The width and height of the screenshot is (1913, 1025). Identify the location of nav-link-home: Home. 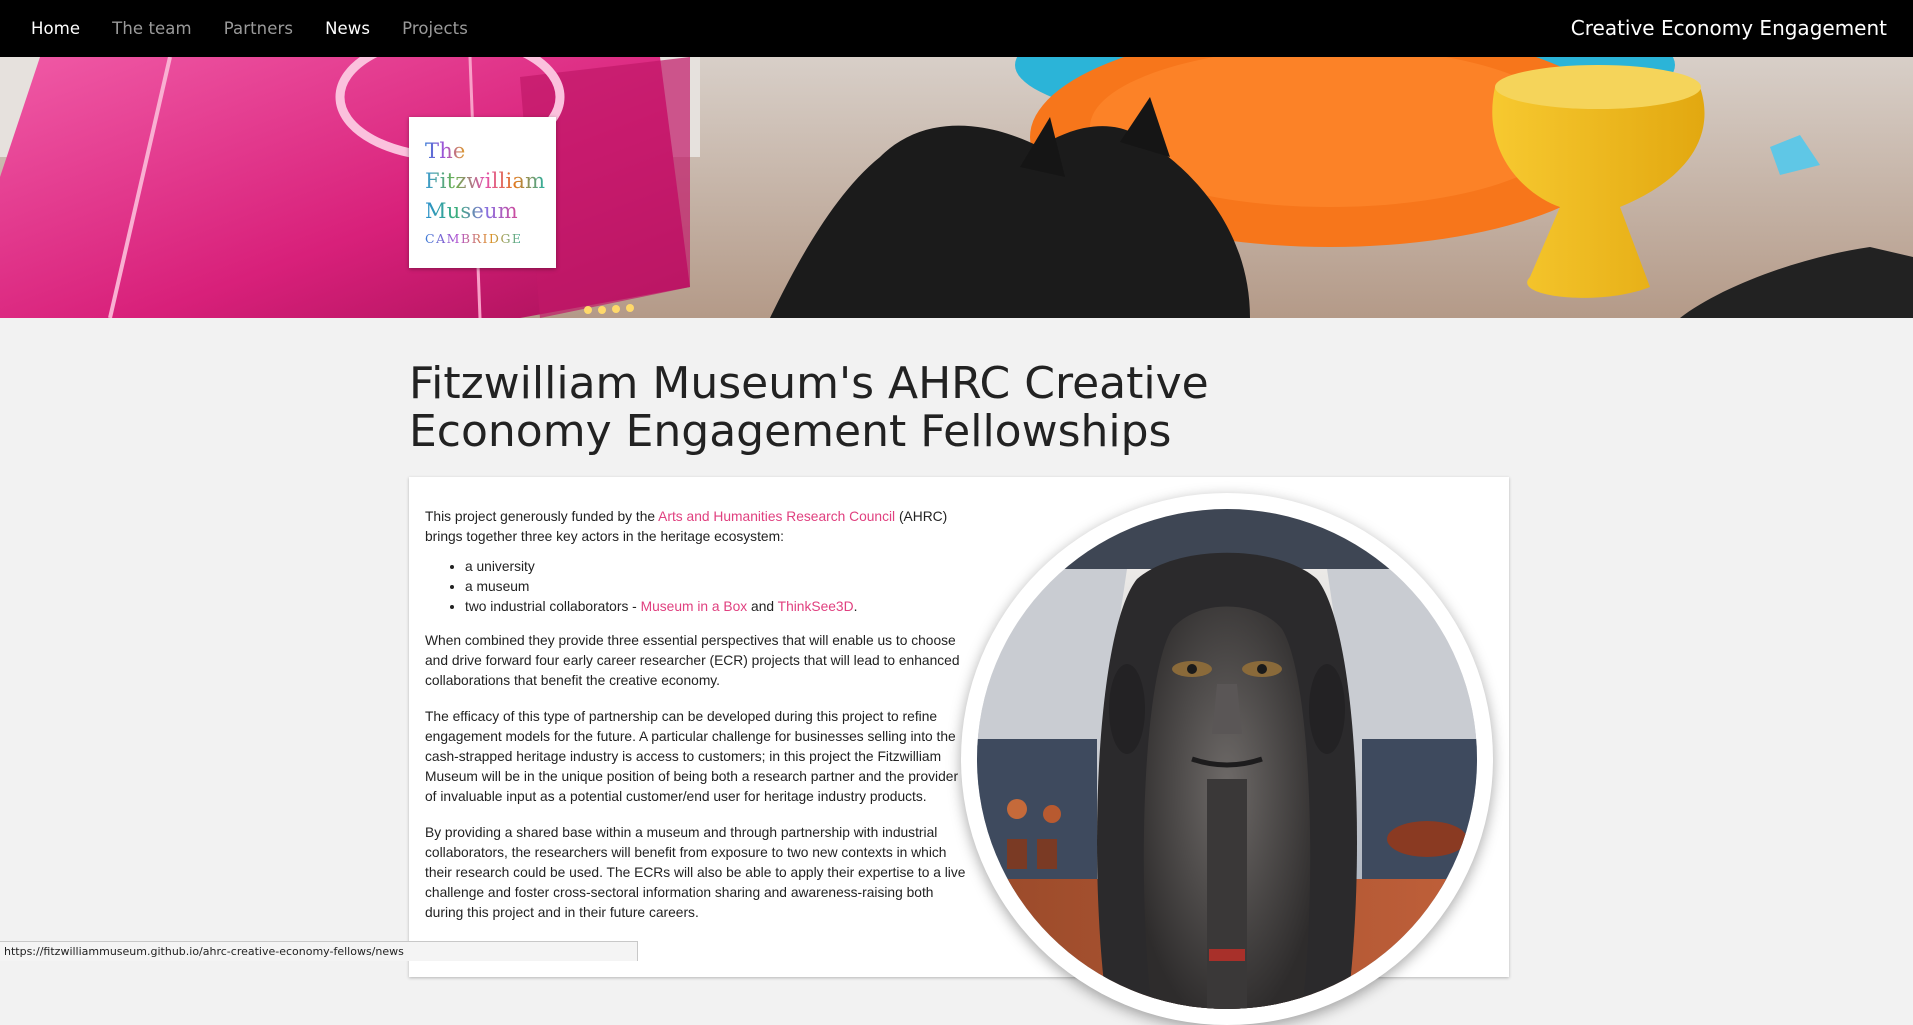
(55, 28).